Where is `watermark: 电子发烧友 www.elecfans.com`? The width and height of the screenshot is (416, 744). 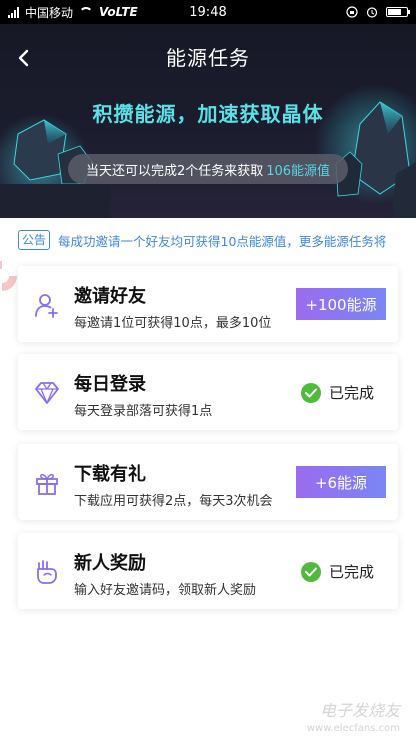
watermark: 电子发烧友 www.elecfans.com is located at coordinates (353, 715).